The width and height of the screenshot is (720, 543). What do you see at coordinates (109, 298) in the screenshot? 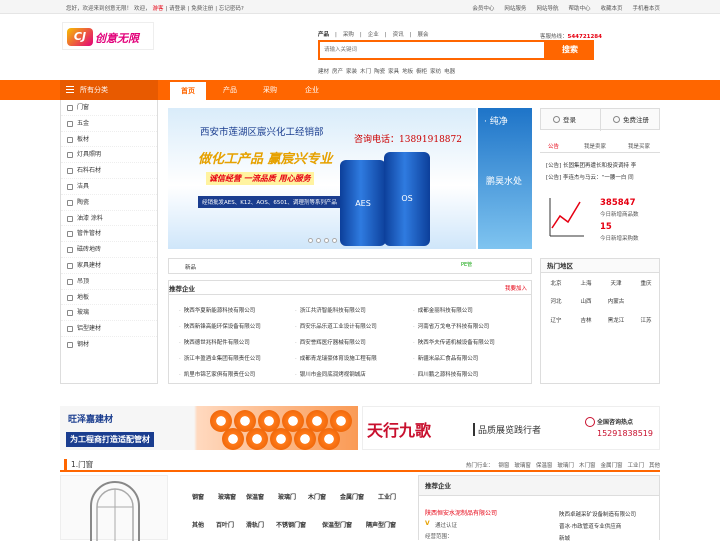
I see `sidebar-item-flooring: 地板` at bounding box center [109, 298].